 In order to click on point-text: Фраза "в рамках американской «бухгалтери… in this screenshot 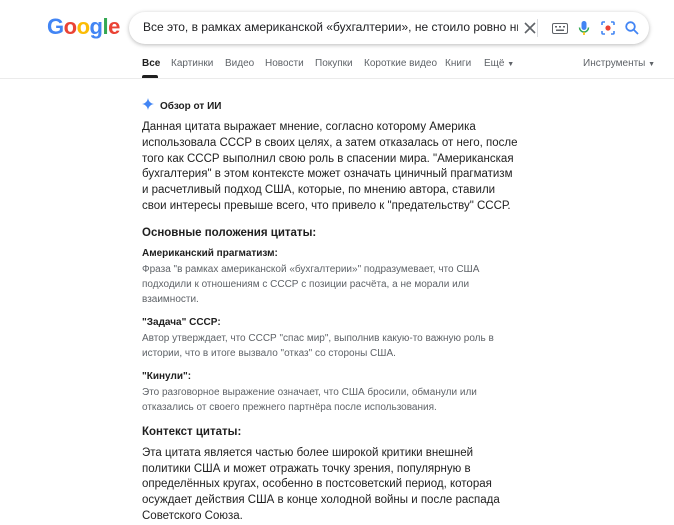, I will do `click(311, 284)`.